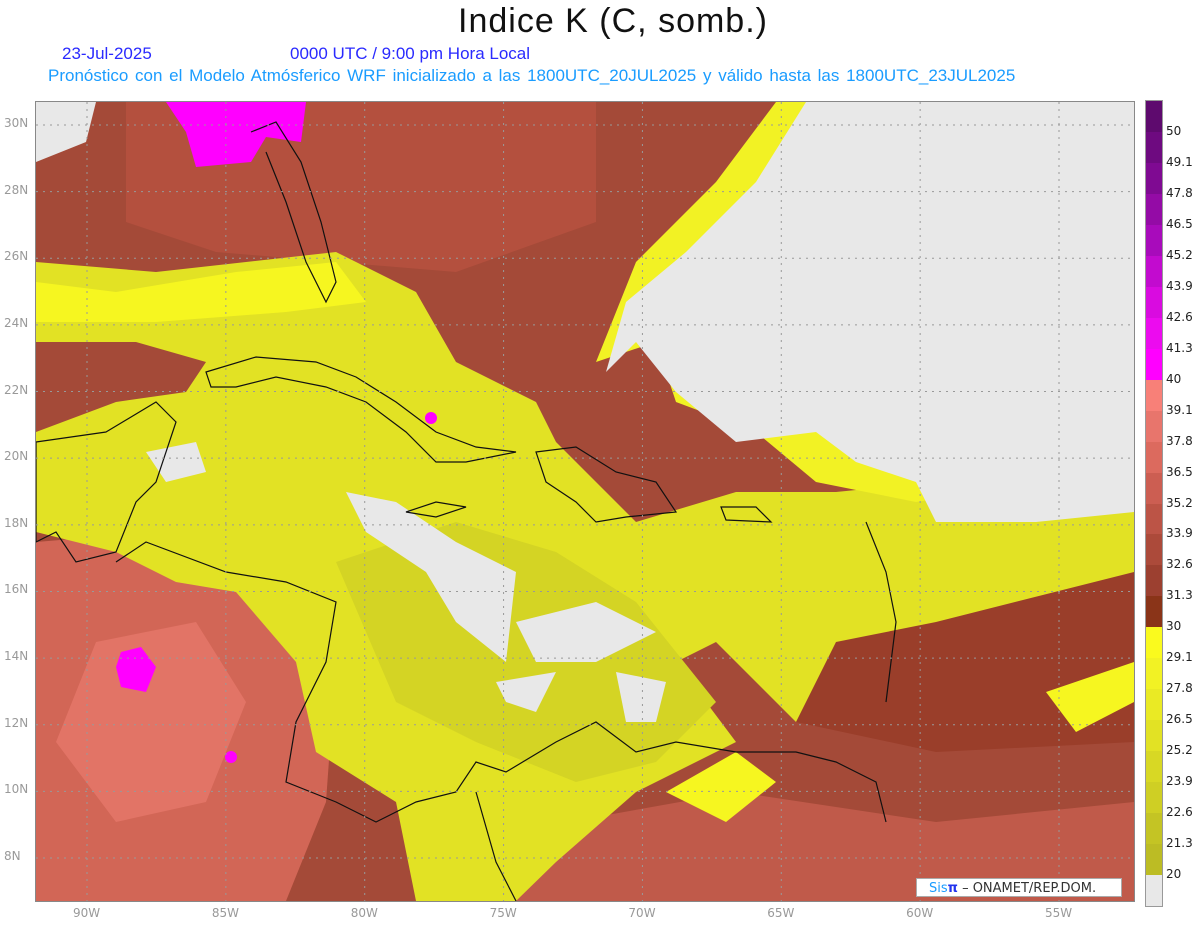 The image size is (1200, 927). What do you see at coordinates (952, 888) in the screenshot?
I see `credit-pi-logo: π` at bounding box center [952, 888].